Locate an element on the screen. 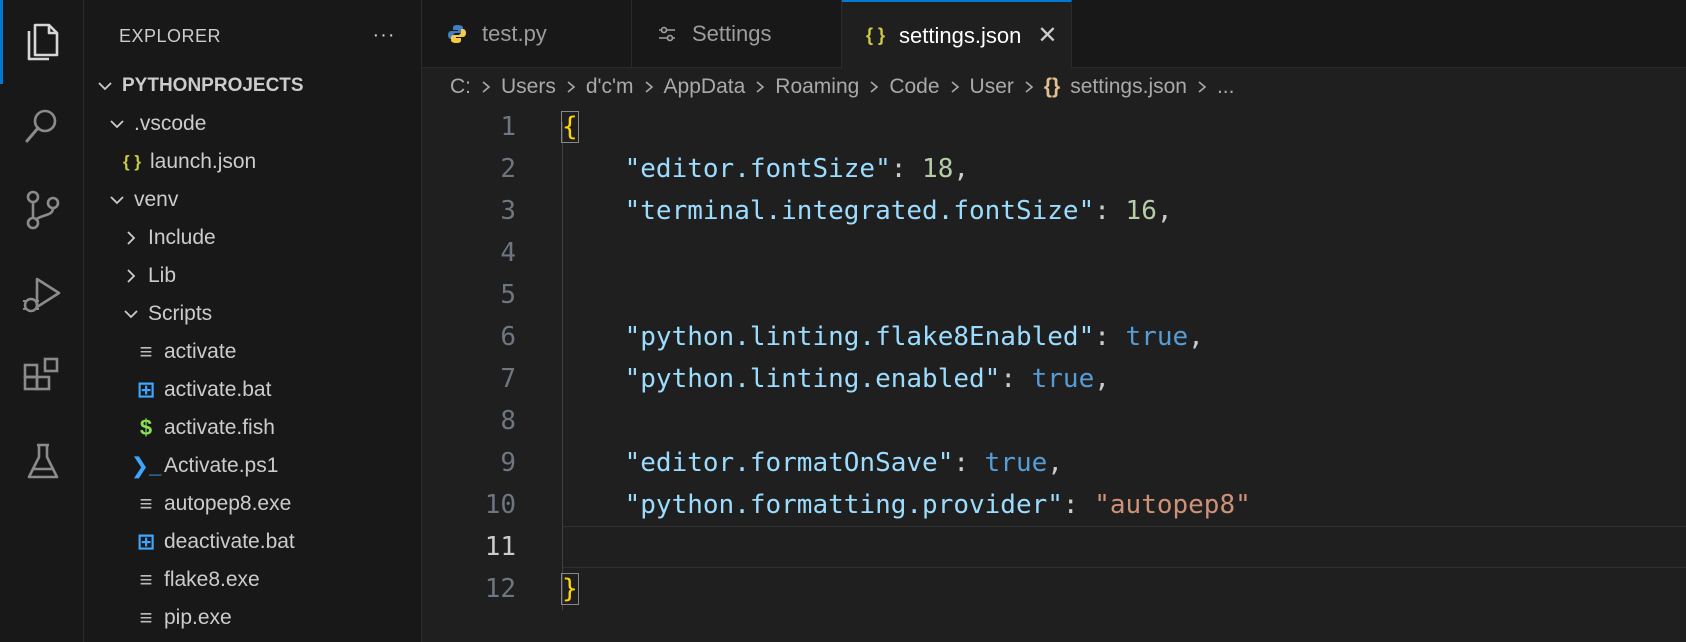 This screenshot has width=1686, height=642. tab-bar: test.py Settings { } settings.json ✕ is located at coordinates (1054, 34).